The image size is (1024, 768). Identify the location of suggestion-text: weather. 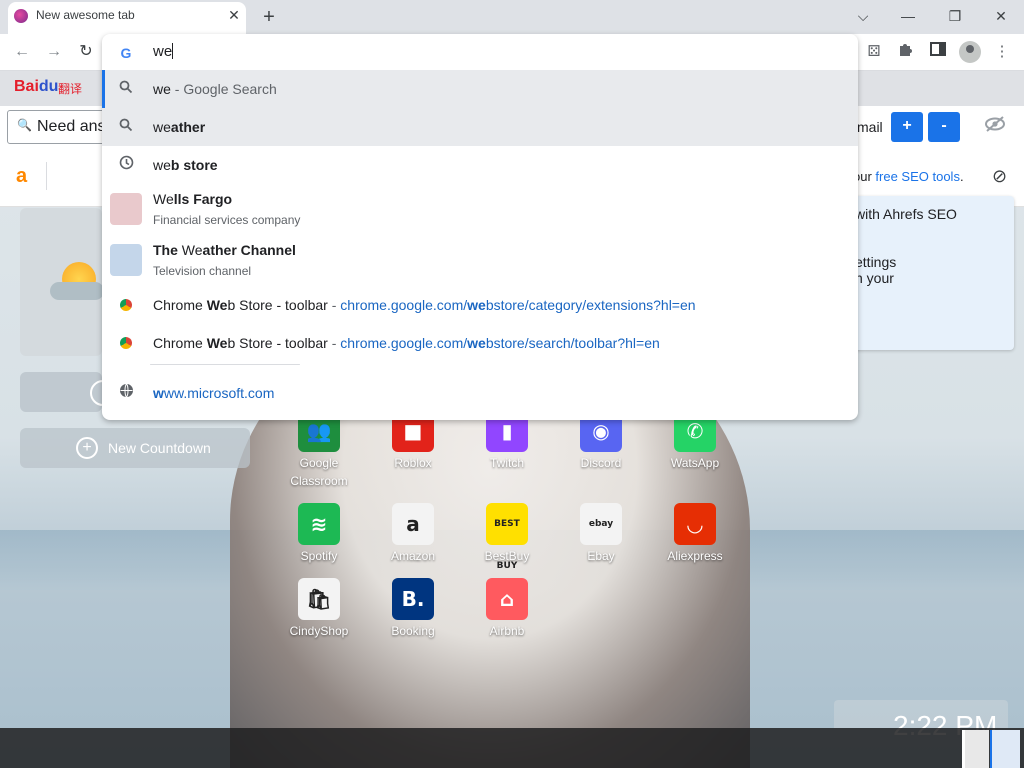
(179, 127).